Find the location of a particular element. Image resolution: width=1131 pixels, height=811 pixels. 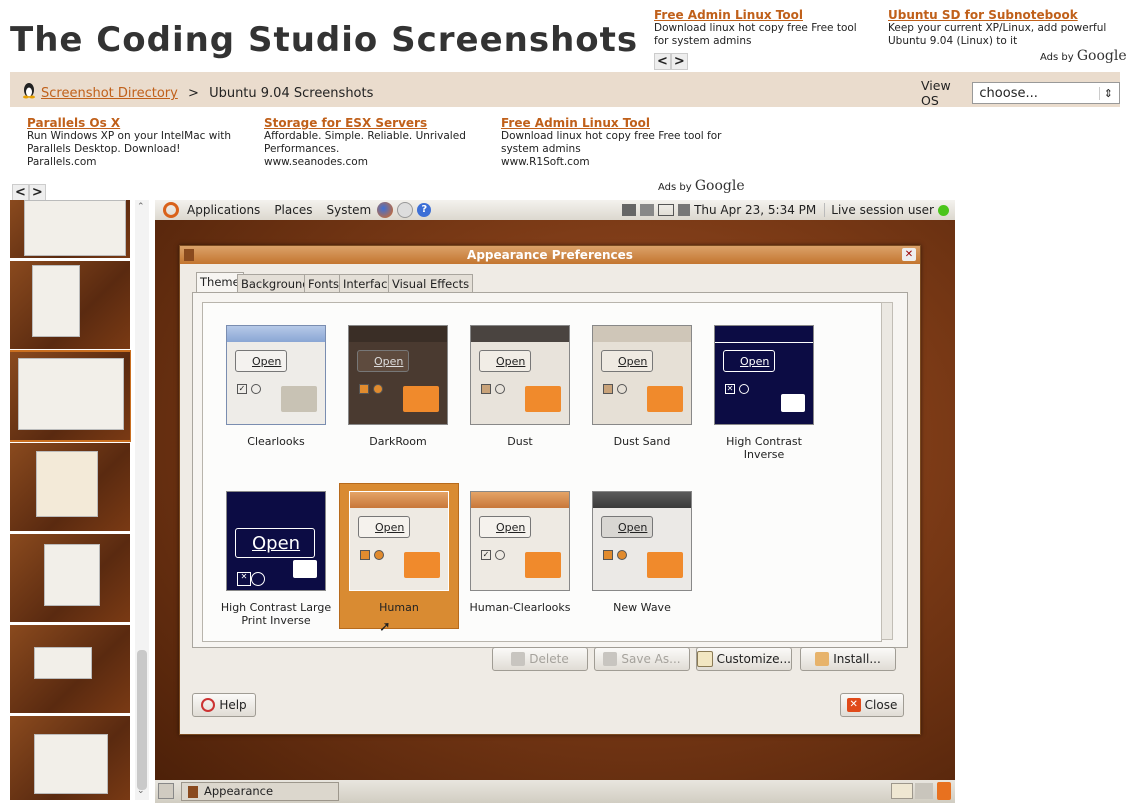

delete-button: Delete is located at coordinates (540, 659).